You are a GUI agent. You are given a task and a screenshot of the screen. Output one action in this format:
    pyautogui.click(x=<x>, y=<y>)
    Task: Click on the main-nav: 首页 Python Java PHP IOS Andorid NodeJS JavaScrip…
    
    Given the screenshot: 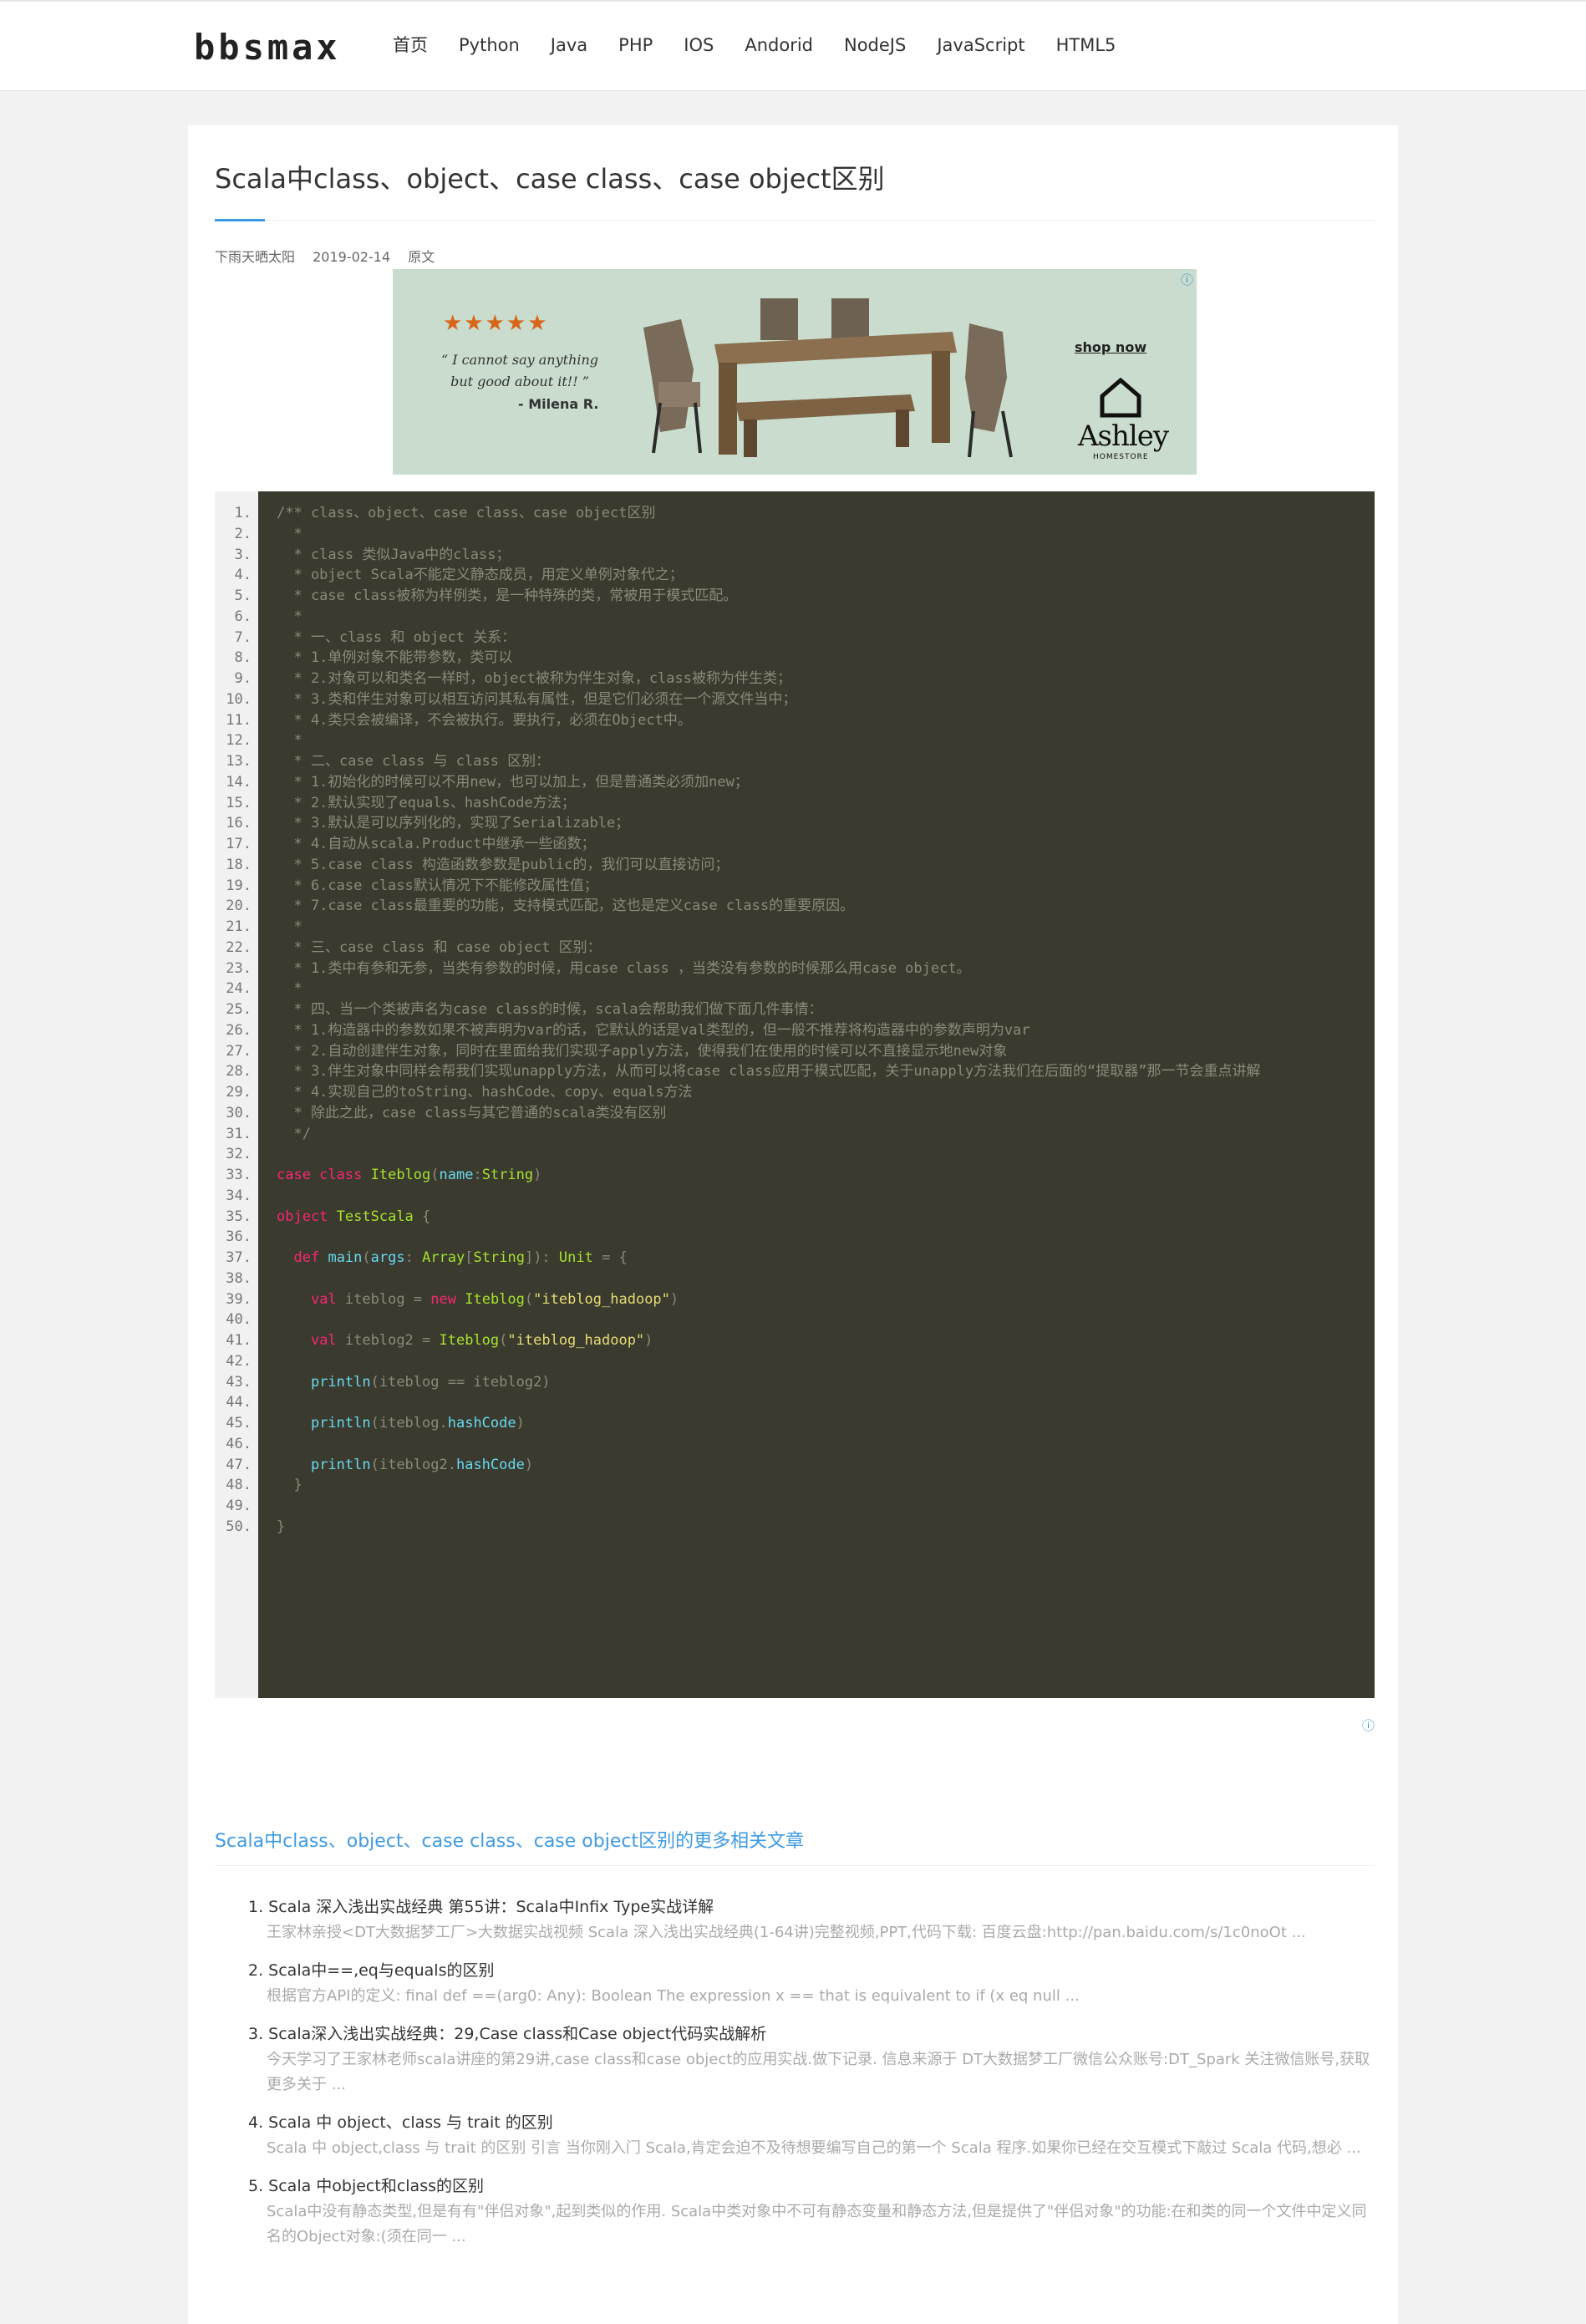 What is the action you would take?
    pyautogui.click(x=769, y=45)
    